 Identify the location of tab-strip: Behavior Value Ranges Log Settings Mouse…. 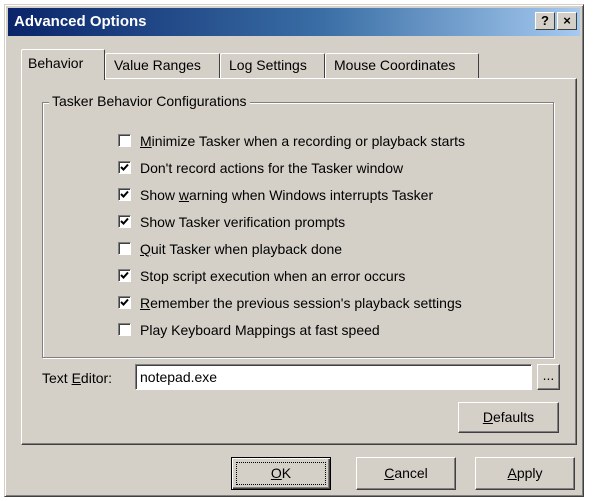
(299, 64).